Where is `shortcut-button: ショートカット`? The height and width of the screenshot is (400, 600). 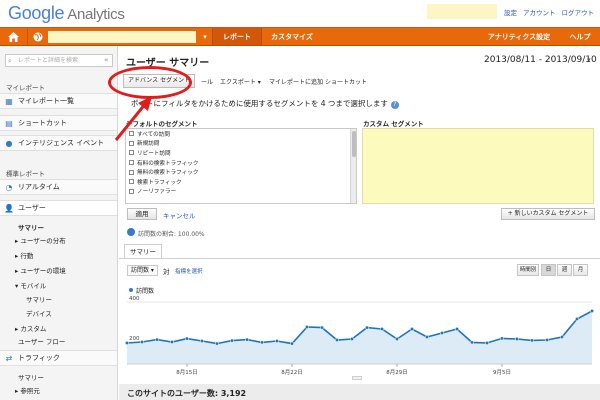 shortcut-button: ショートカット is located at coordinates (346, 81).